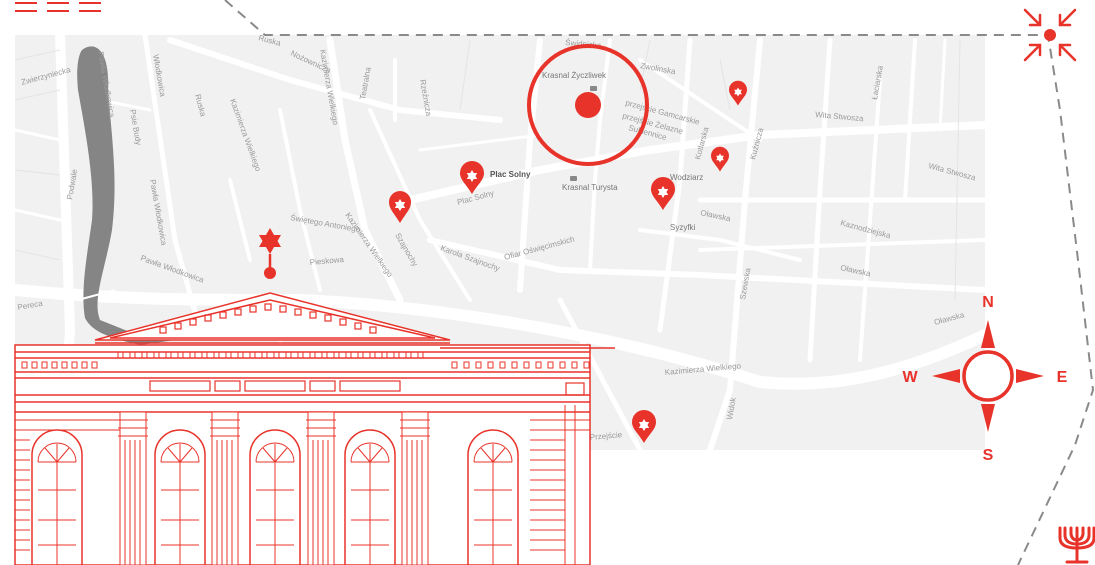  What do you see at coordinates (910, 377) in the screenshot?
I see `compass-west-label: W` at bounding box center [910, 377].